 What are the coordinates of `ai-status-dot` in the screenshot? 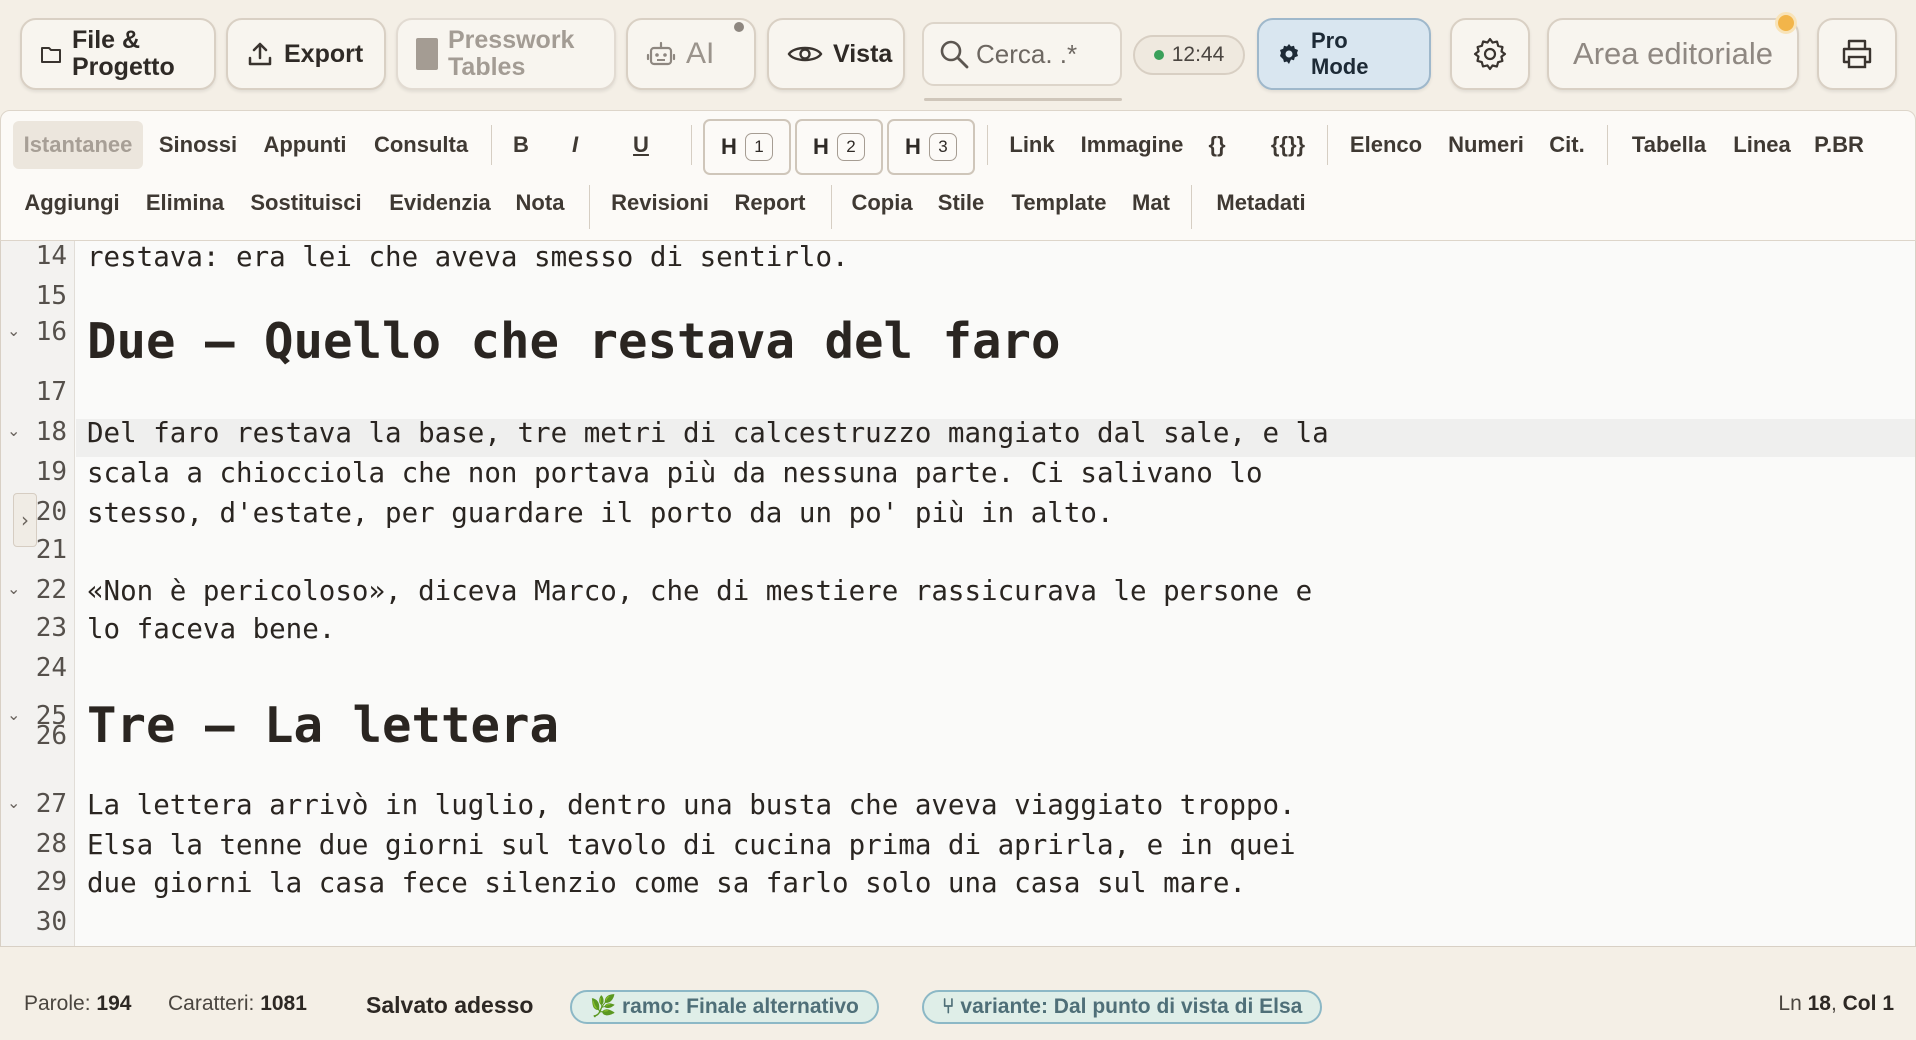 It's located at (739, 27).